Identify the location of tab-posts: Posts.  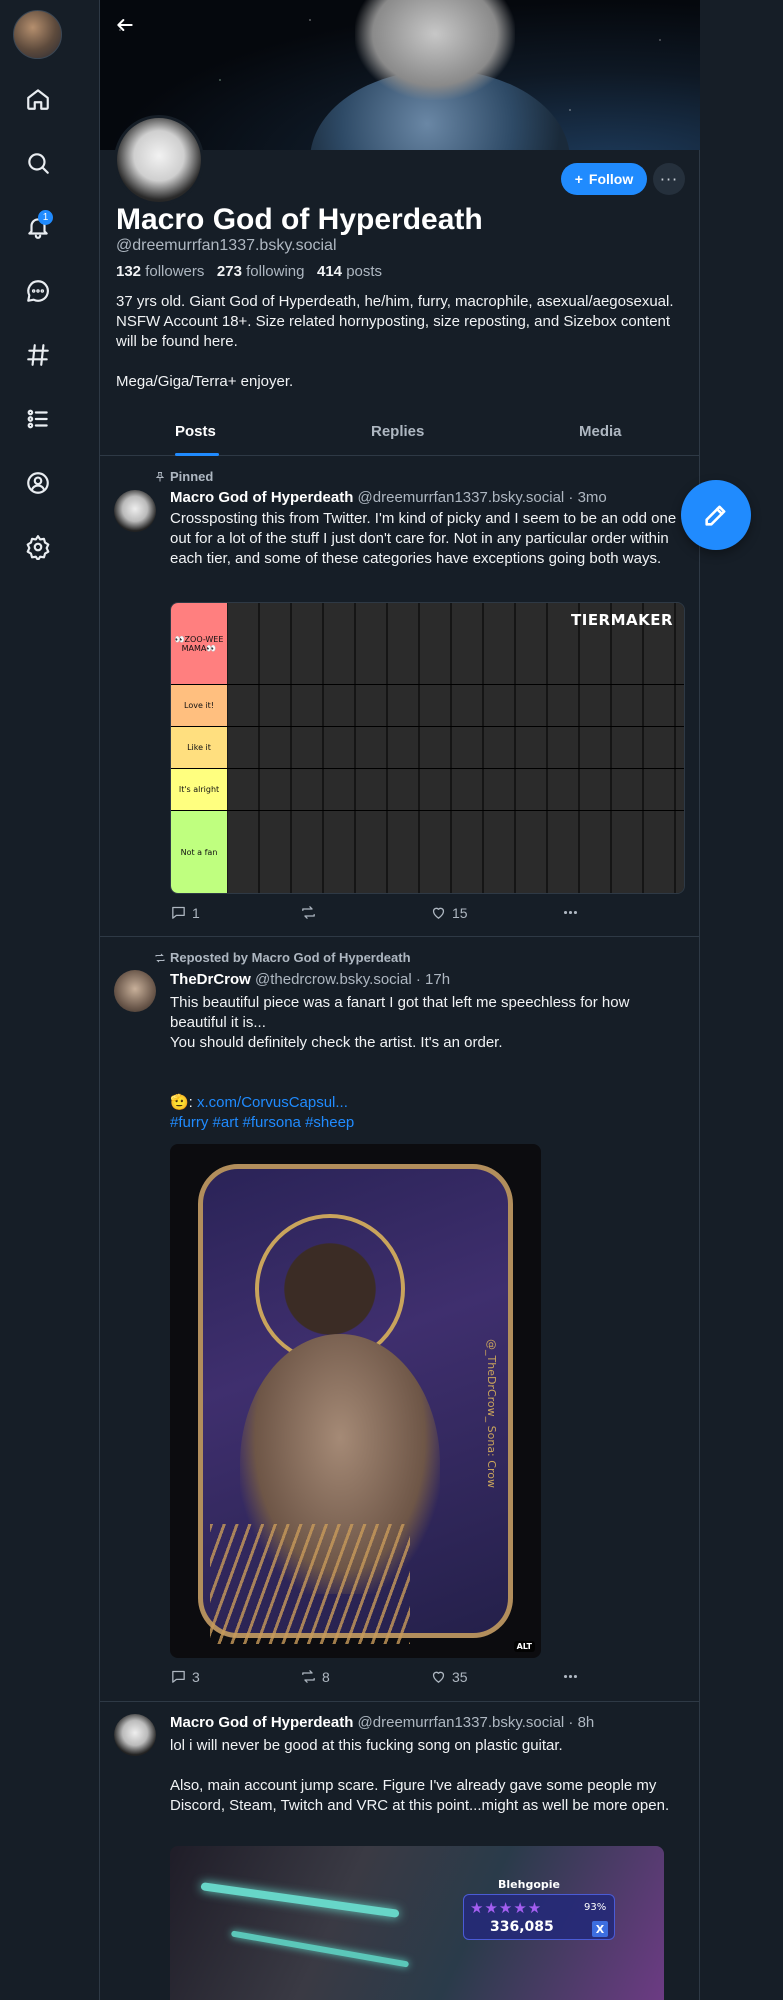
(195, 431).